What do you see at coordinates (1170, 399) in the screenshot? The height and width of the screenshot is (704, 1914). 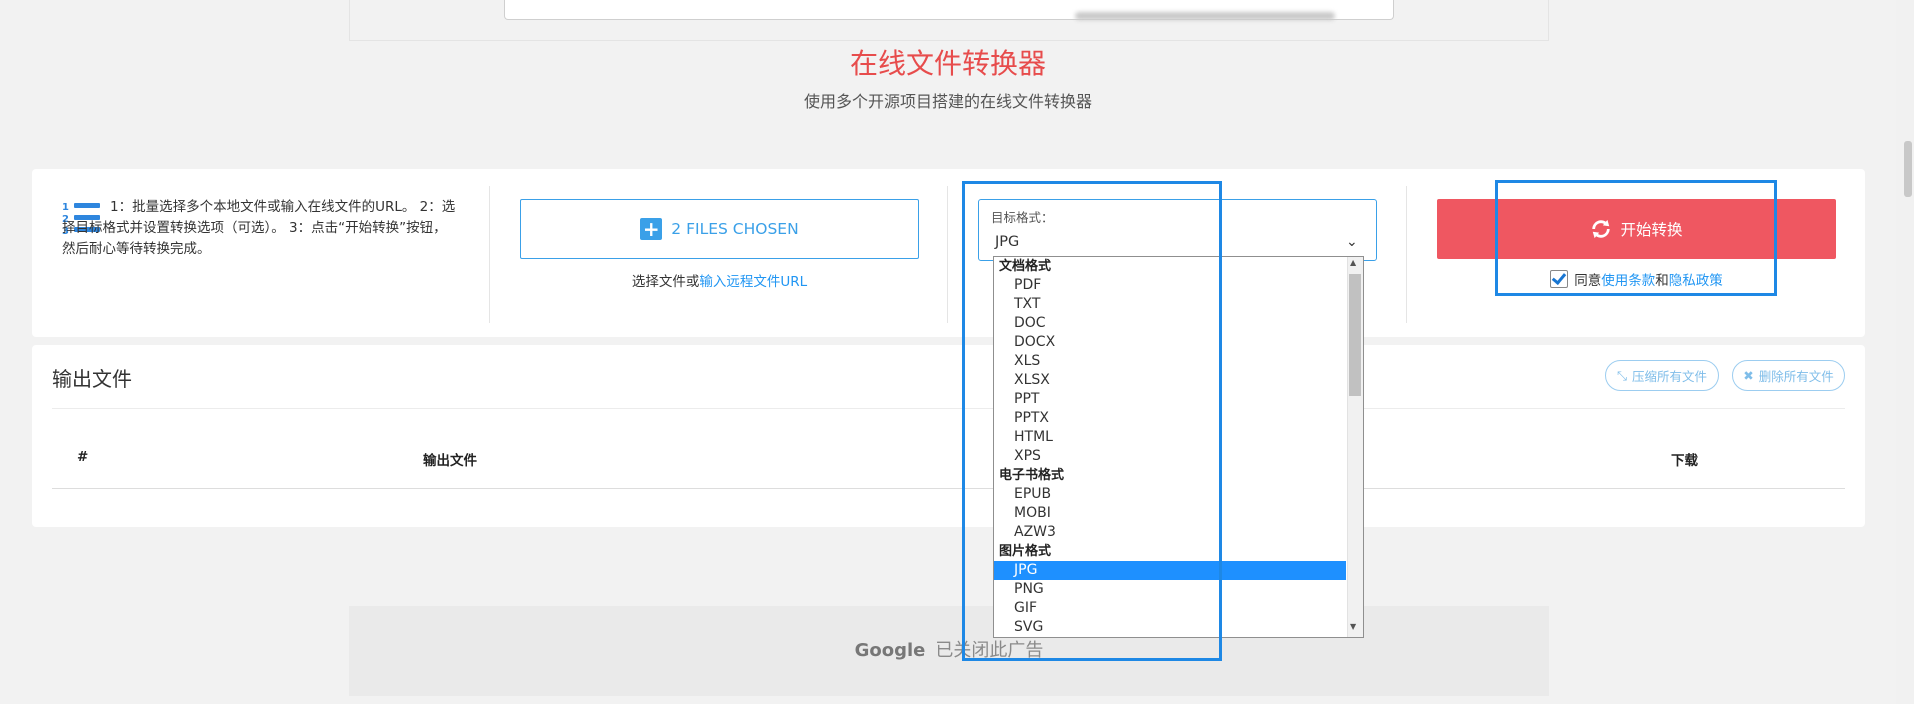 I see `dropdown-option: PPT` at bounding box center [1170, 399].